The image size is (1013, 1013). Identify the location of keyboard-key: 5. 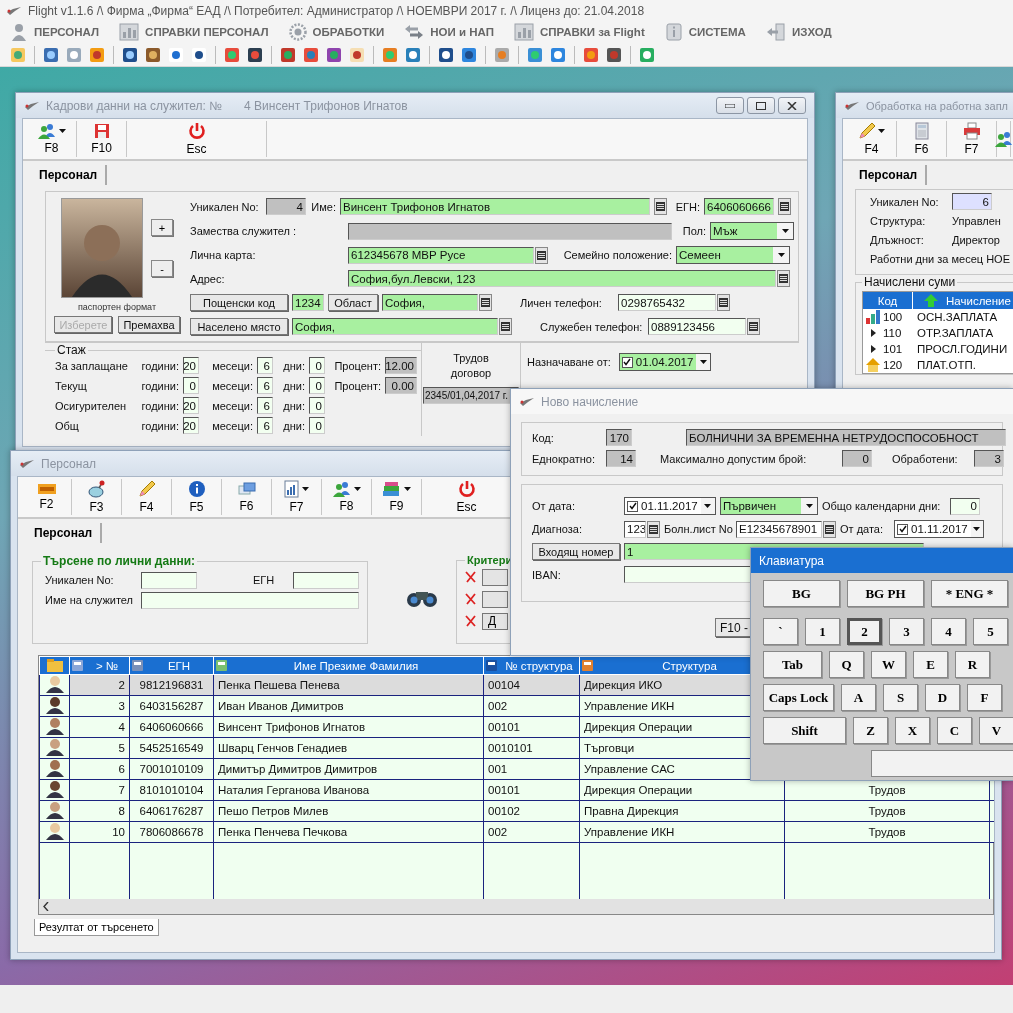
(990, 631).